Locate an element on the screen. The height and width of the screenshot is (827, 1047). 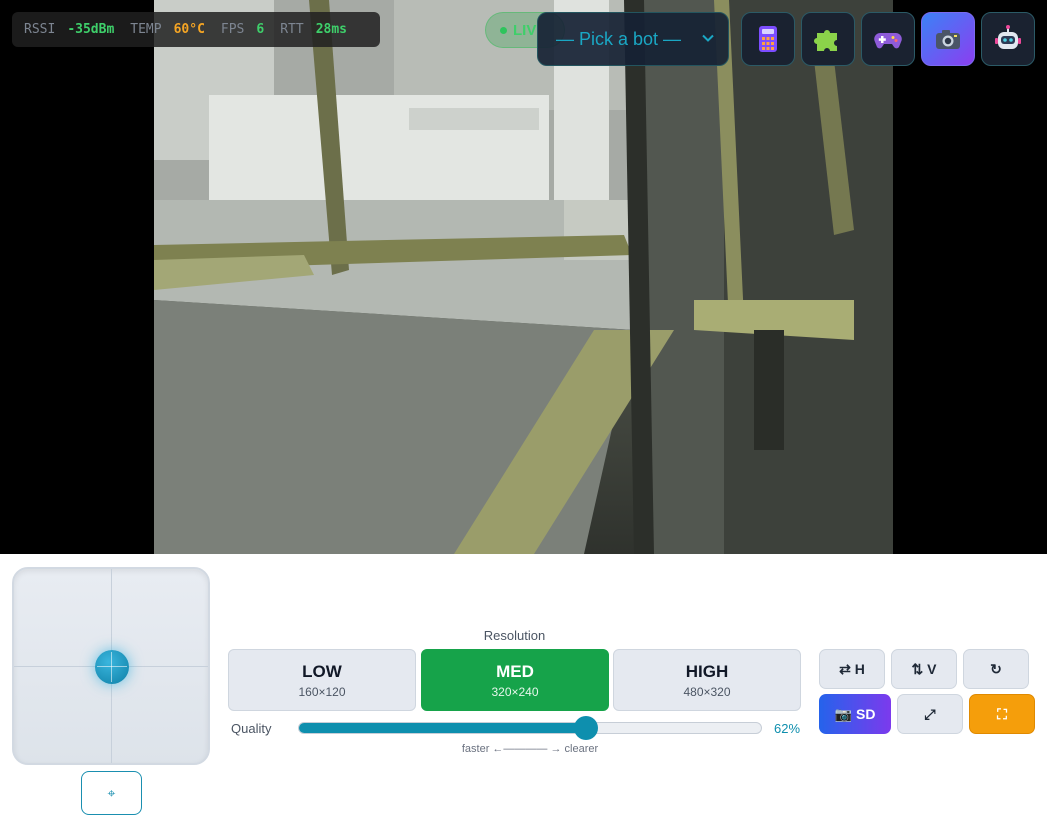
recenter-button: ⌖ is located at coordinates (111, 793).